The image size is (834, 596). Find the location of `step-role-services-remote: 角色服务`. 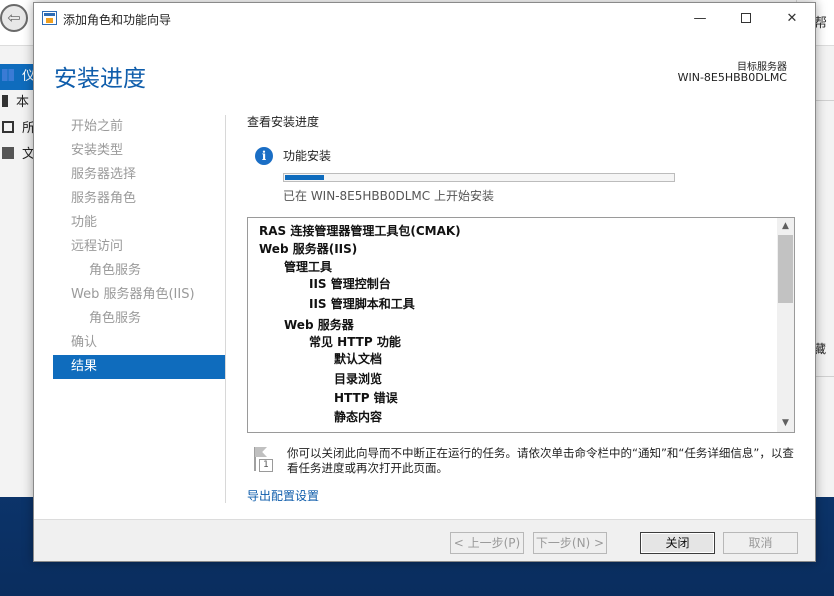

step-role-services-remote: 角色服务 is located at coordinates (115, 270).